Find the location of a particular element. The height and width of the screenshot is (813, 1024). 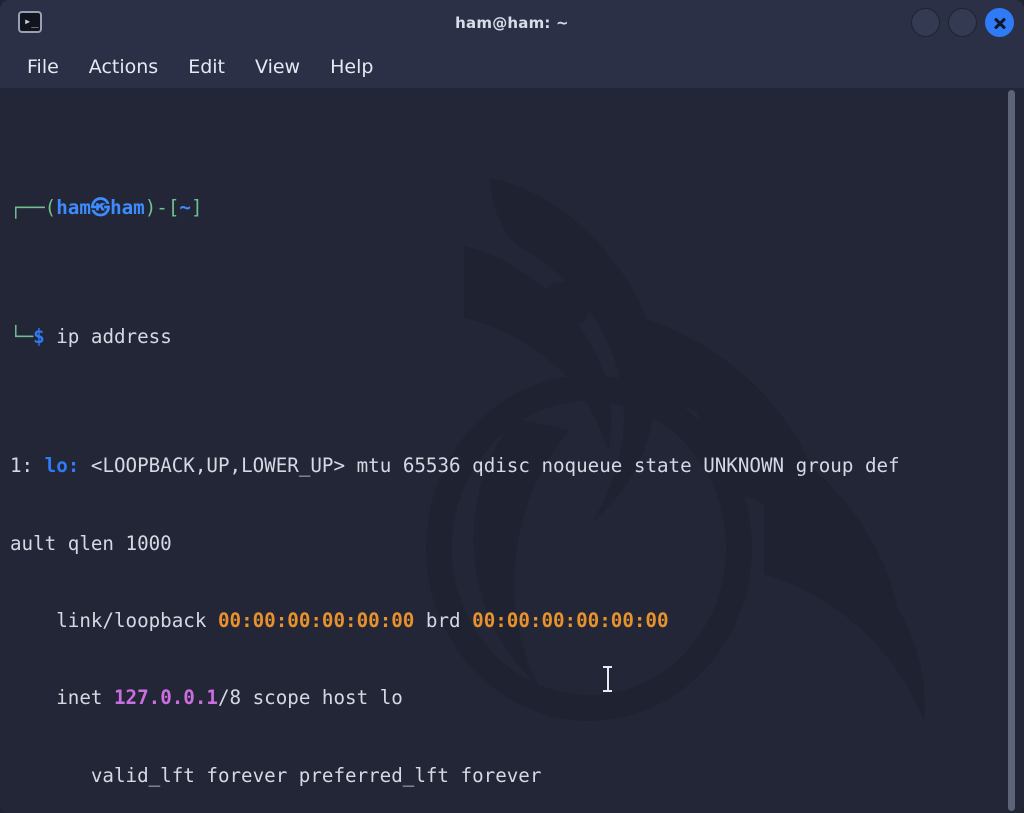

prompt-cwd: ~ is located at coordinates (185, 208).